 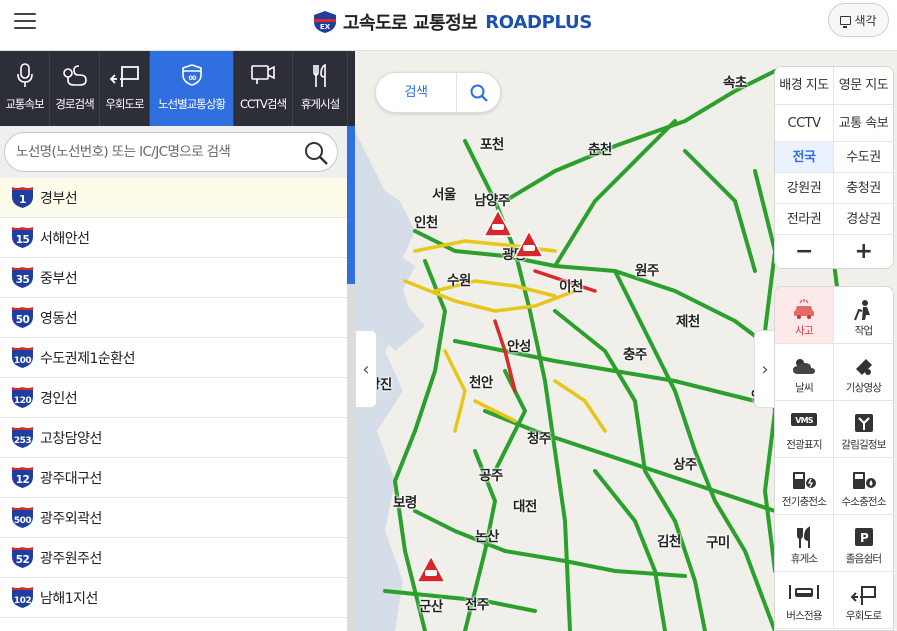 What do you see at coordinates (863, 86) in the screenshot?
I see `layer-english-map: 영문 지도` at bounding box center [863, 86].